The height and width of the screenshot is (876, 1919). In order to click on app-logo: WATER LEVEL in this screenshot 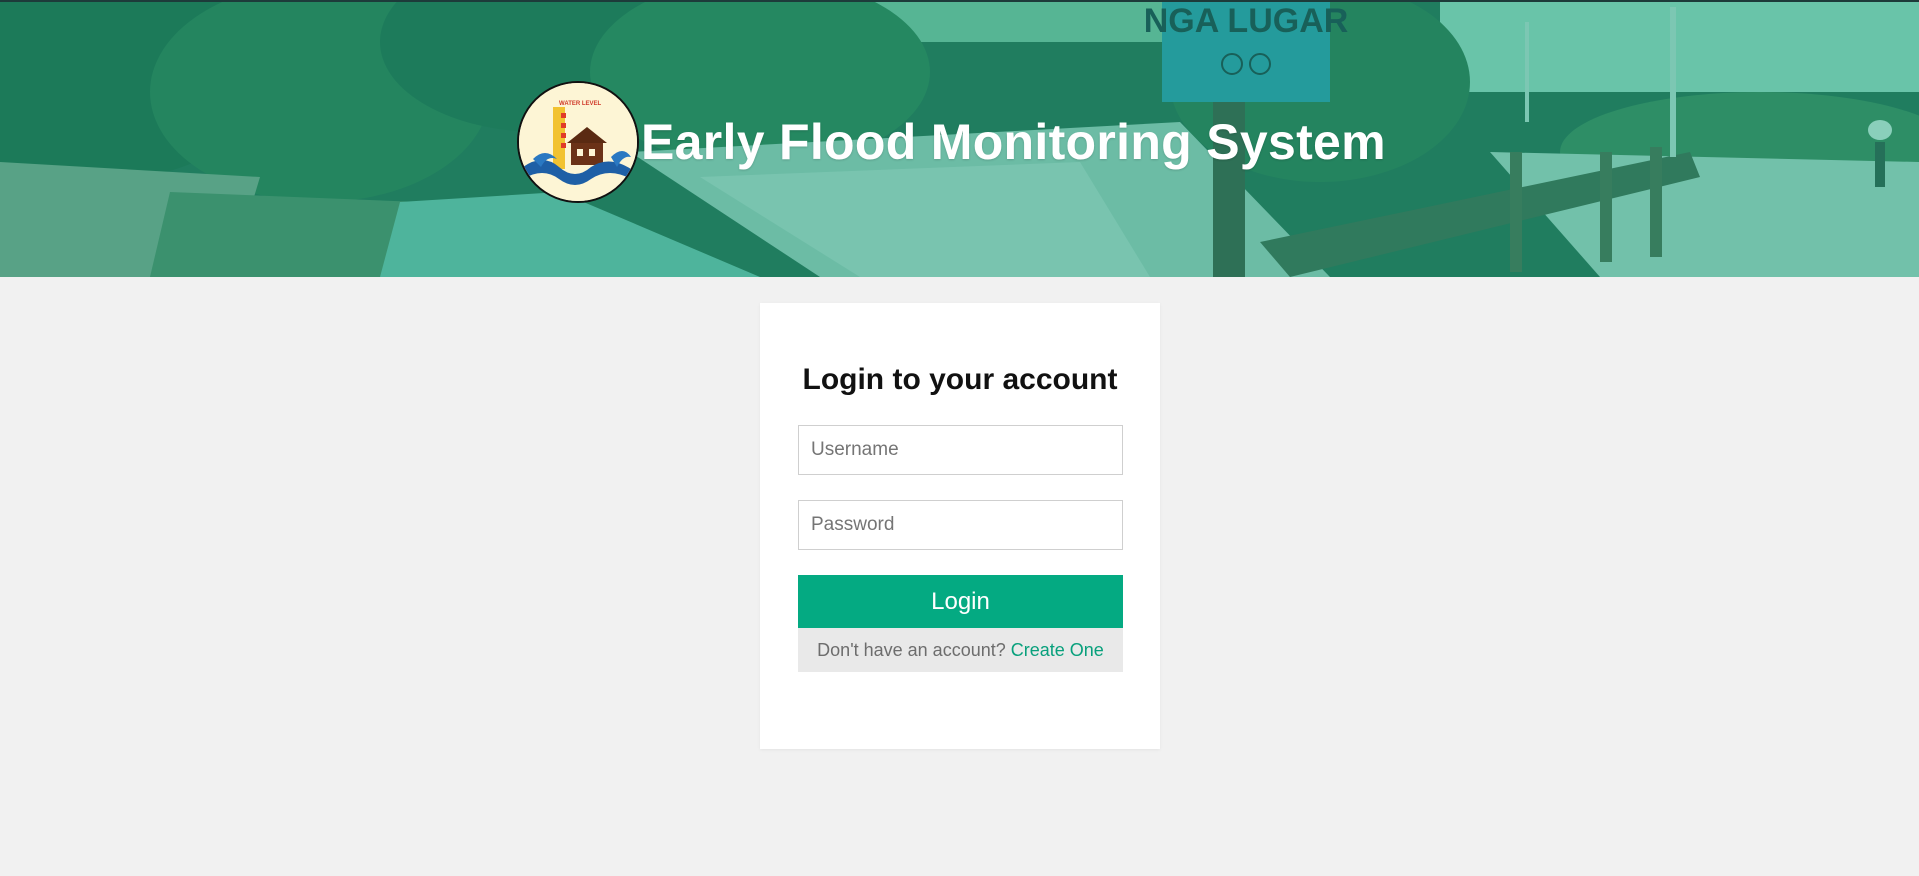, I will do `click(578, 142)`.